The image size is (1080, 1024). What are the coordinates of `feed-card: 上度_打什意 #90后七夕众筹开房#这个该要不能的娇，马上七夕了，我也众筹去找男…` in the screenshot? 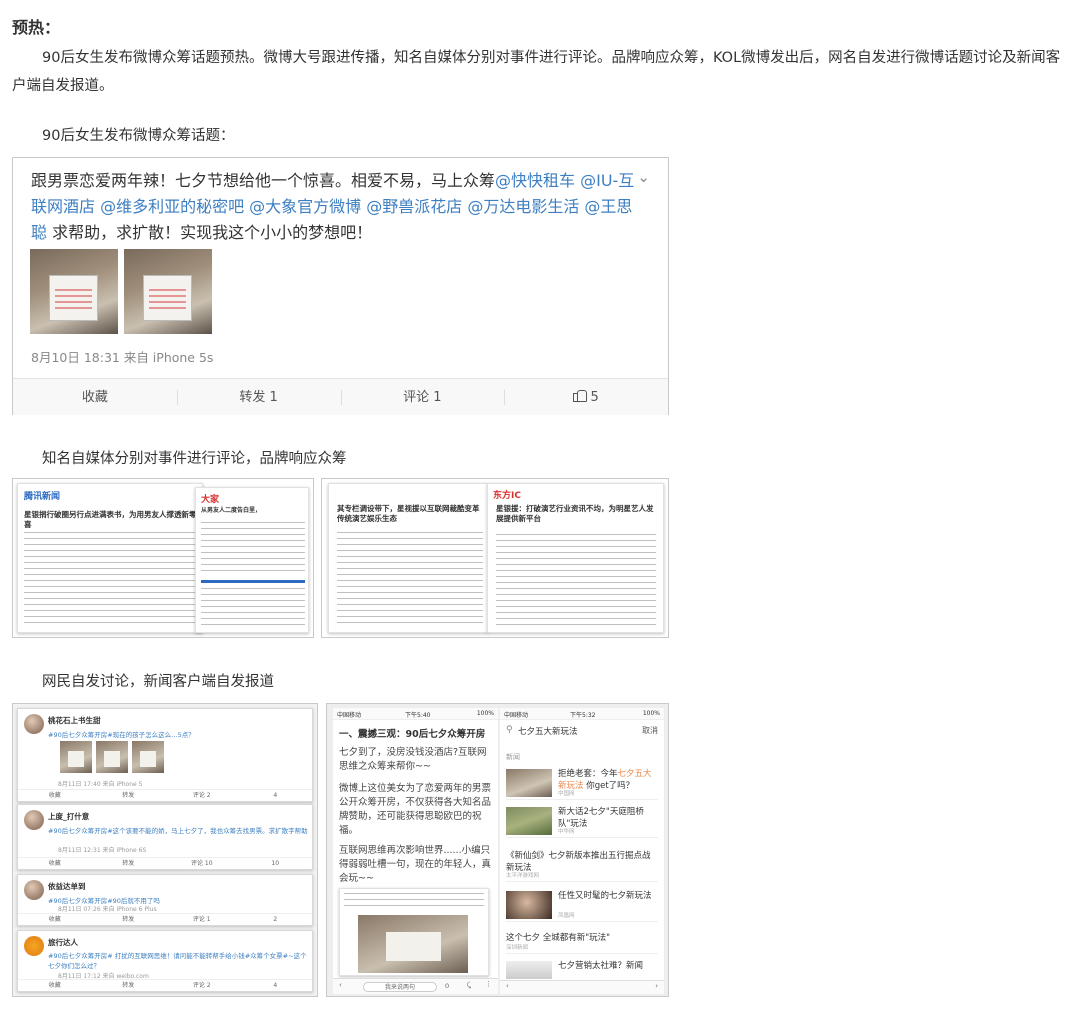 It's located at (165, 837).